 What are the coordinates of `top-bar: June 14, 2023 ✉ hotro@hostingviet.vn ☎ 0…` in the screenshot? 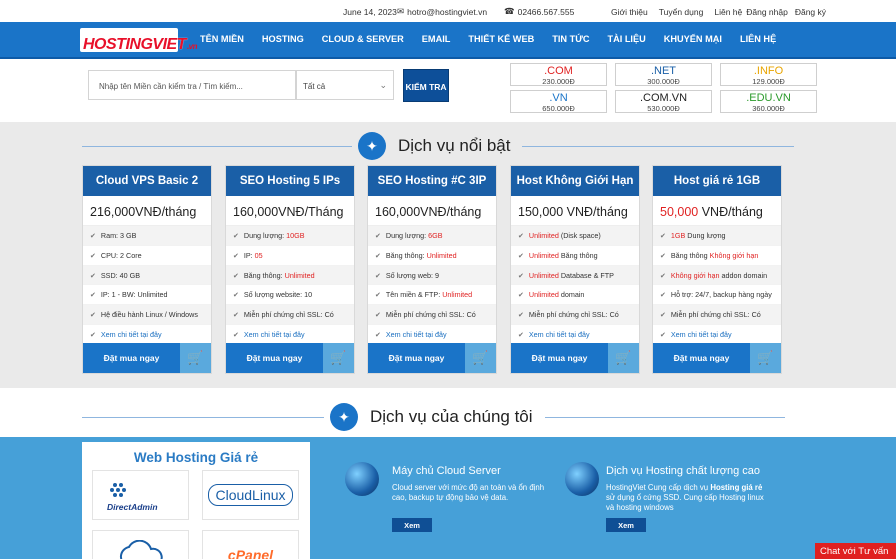 It's located at (448, 11).